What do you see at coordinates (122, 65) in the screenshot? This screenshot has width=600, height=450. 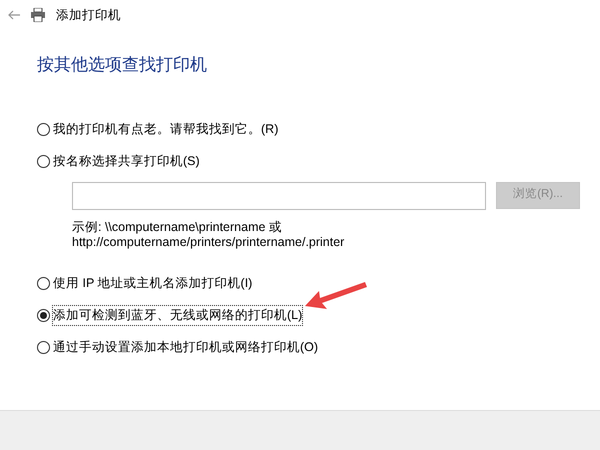 I see `page-heading: 按其他选项查找打印机` at bounding box center [122, 65].